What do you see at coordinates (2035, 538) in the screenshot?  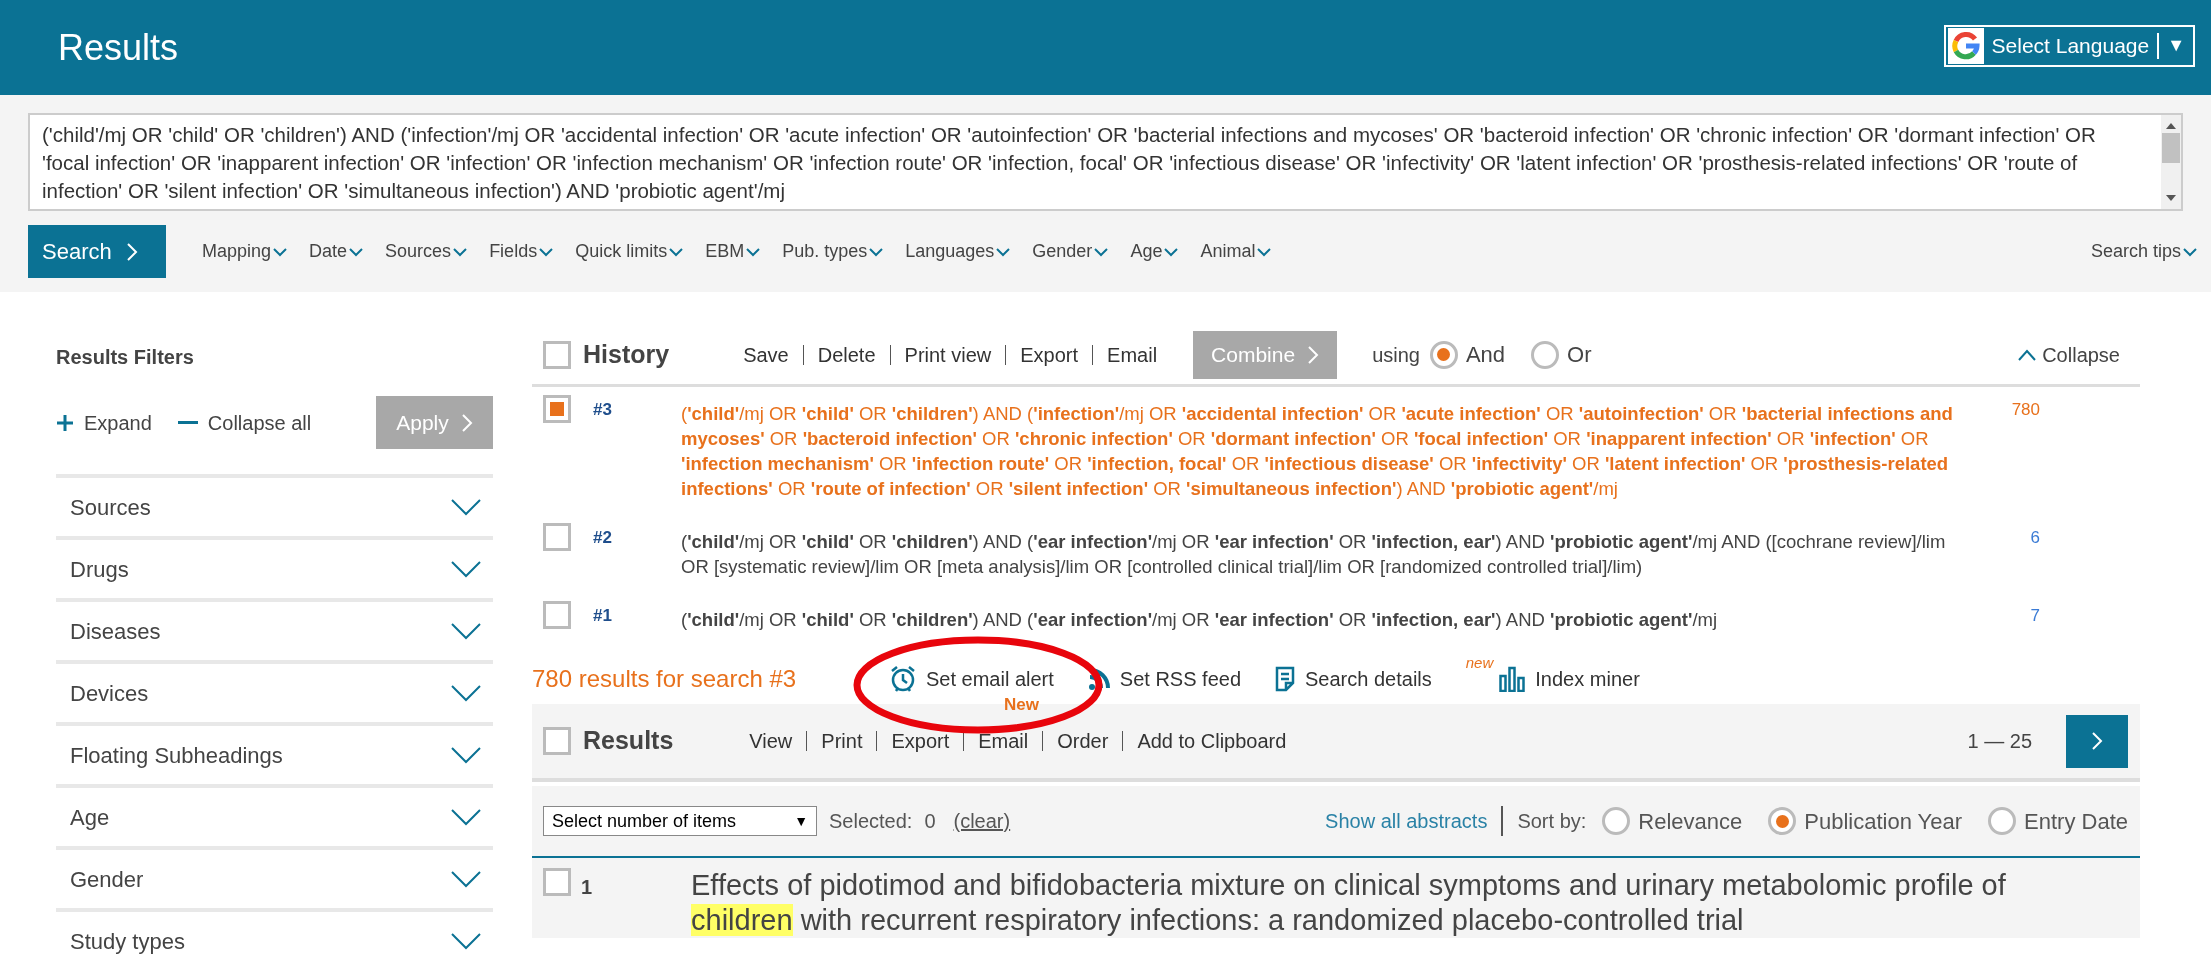 I see `result-count: 6` at bounding box center [2035, 538].